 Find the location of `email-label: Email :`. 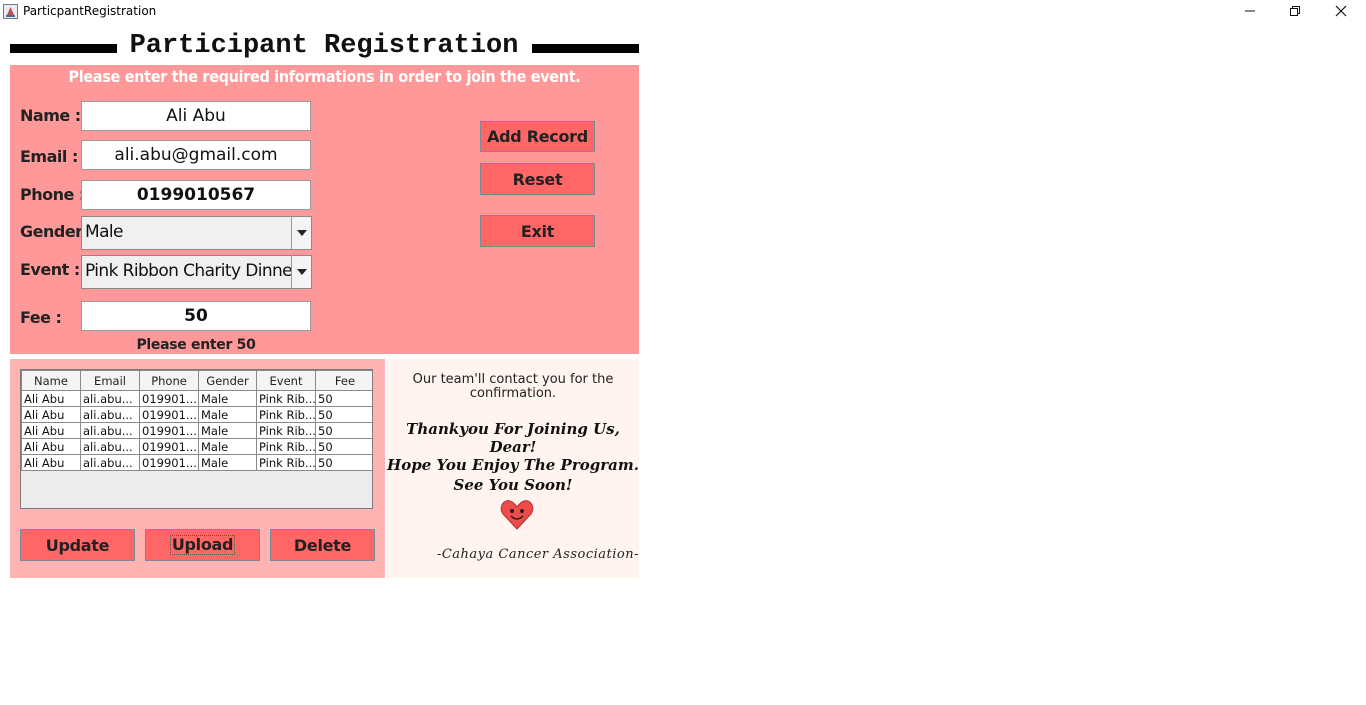

email-label: Email : is located at coordinates (49, 156).